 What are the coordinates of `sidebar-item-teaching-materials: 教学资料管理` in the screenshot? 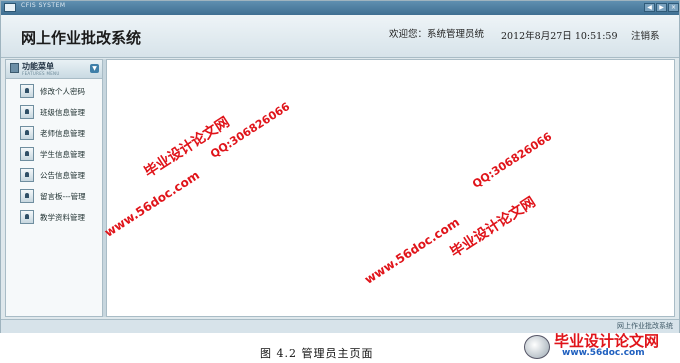 It's located at (60, 218).